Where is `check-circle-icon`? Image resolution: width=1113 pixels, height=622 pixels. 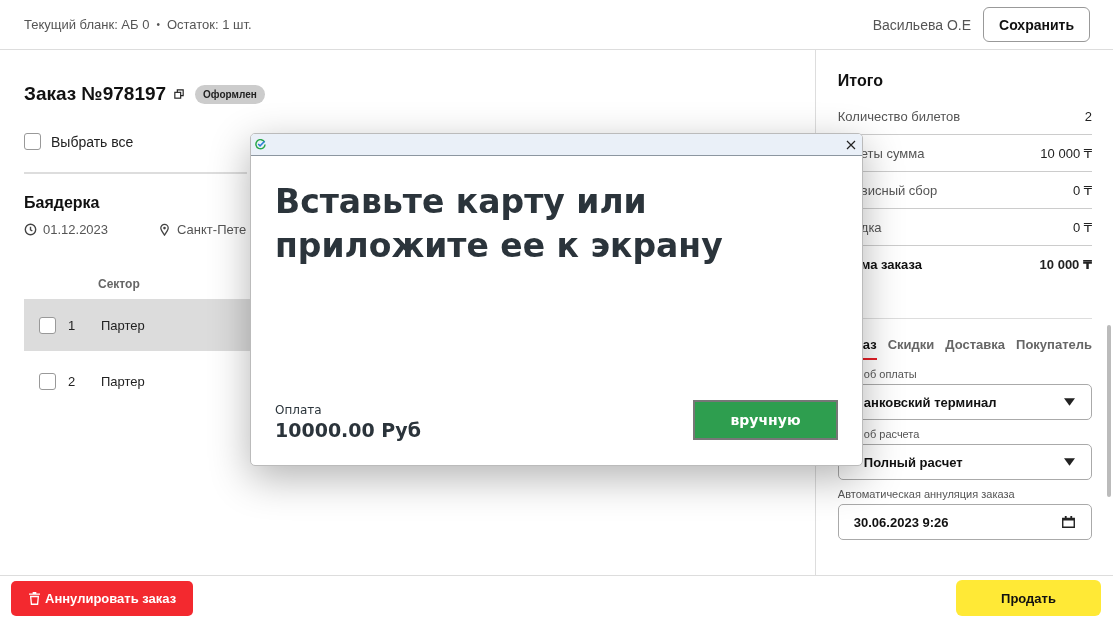 check-circle-icon is located at coordinates (260, 144).